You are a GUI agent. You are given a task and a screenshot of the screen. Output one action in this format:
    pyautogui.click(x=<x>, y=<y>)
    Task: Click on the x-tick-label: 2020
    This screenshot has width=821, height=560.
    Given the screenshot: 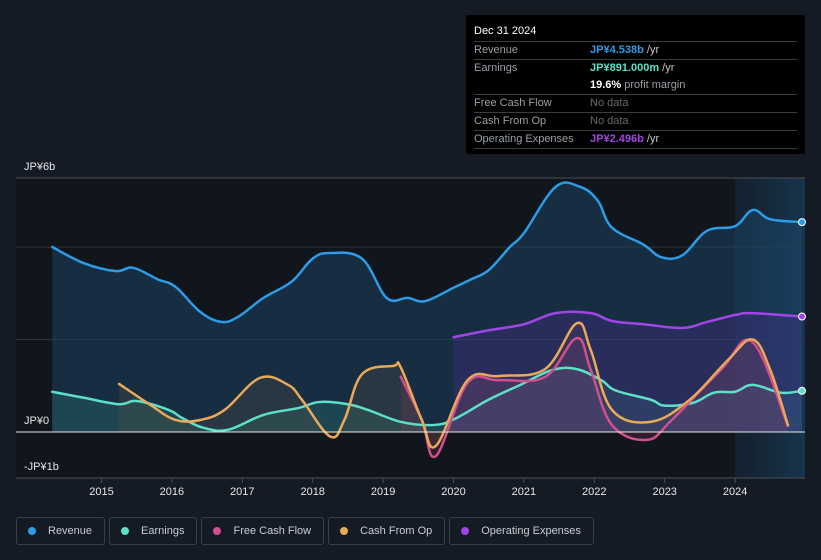 What is the action you would take?
    pyautogui.click(x=453, y=492)
    